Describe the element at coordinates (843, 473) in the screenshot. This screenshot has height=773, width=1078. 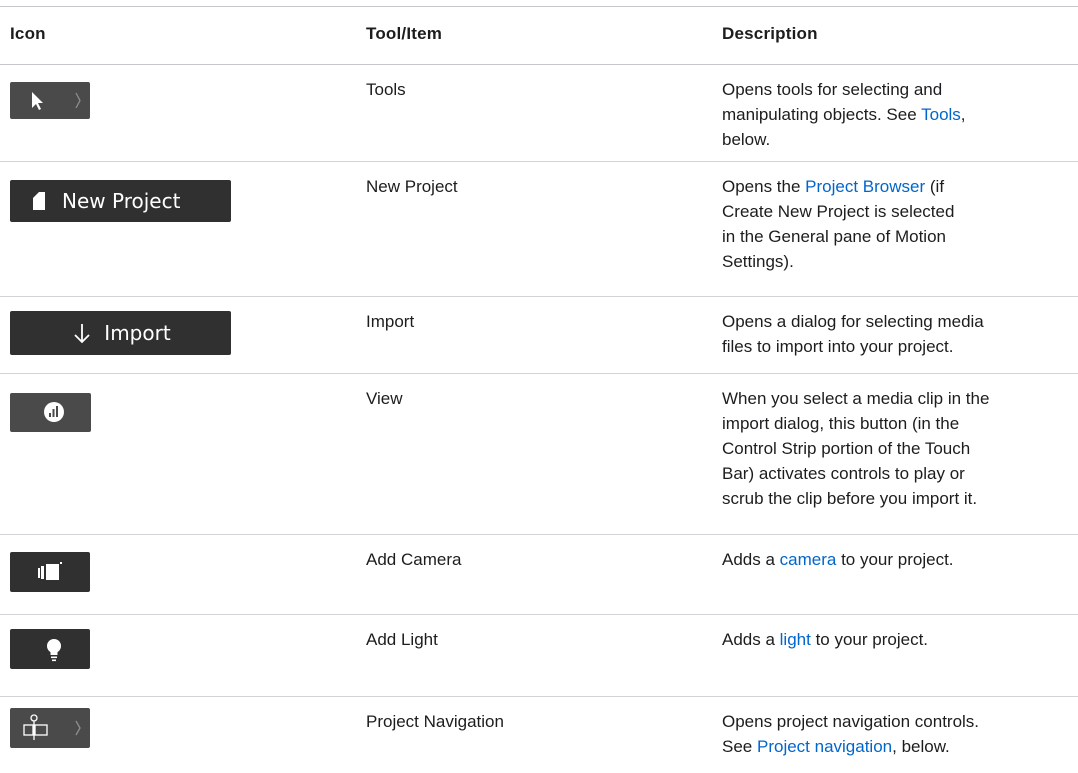
I see `description-line: Bar) activates controls to play or` at that location.